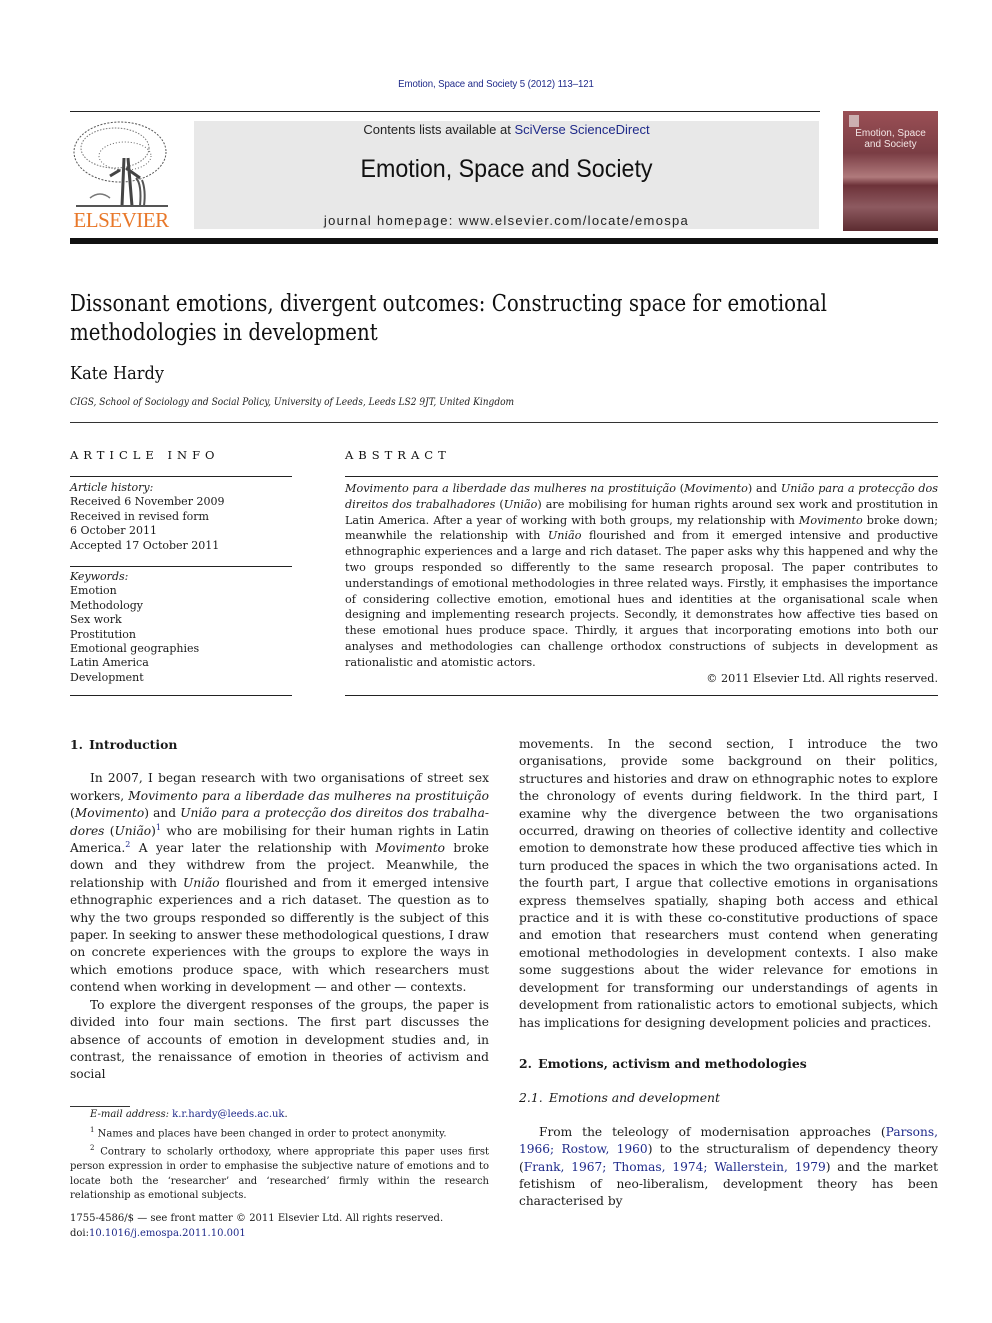 The image size is (992, 1323). Describe the element at coordinates (135, 649) in the screenshot. I see `keyword-item: Emotional geographies` at that location.